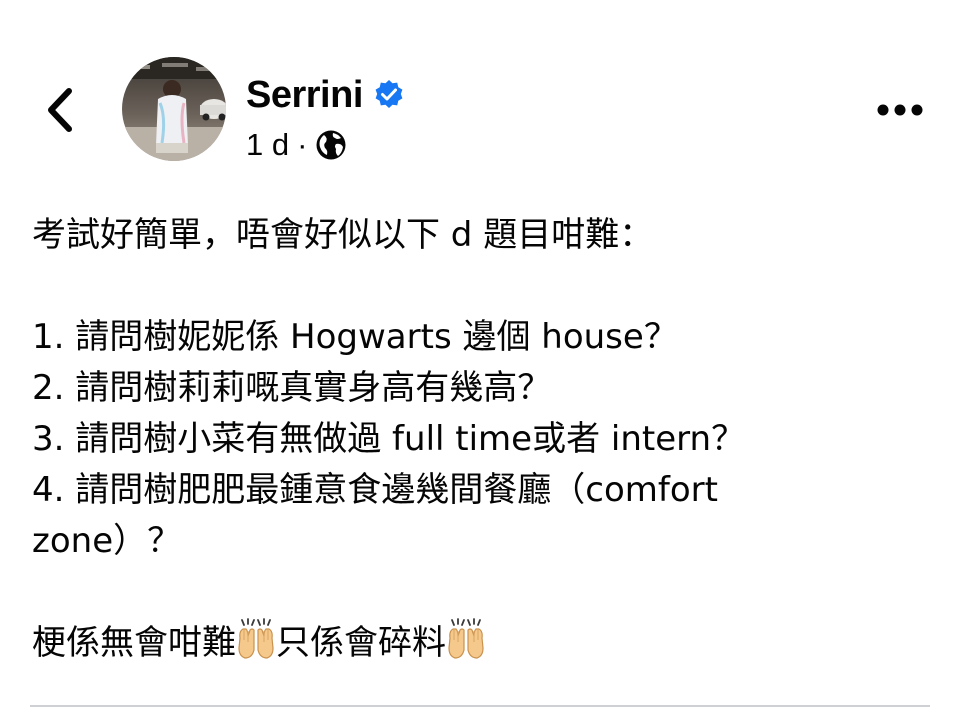 The image size is (960, 720). What do you see at coordinates (304, 95) in the screenshot?
I see `author-name: Serrini` at bounding box center [304, 95].